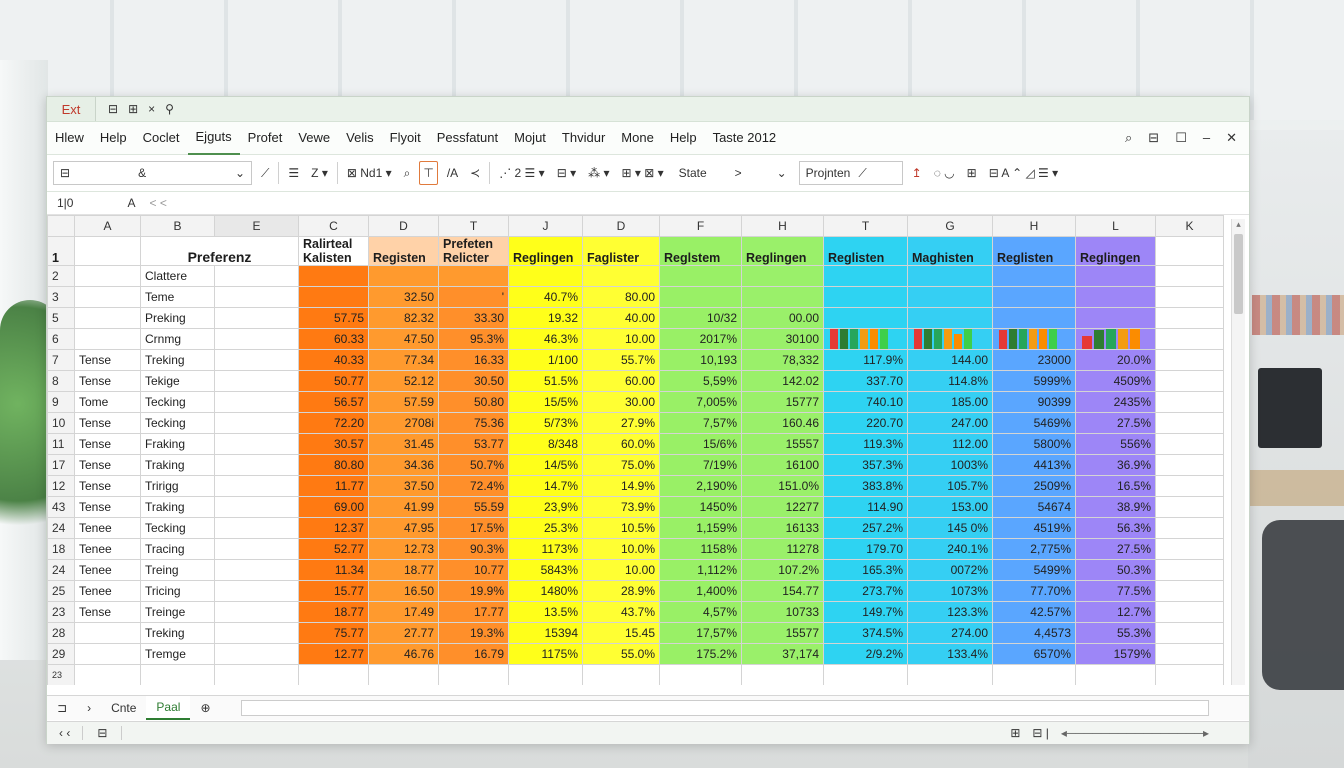 Image resolution: width=1344 pixels, height=768 pixels. What do you see at coordinates (950, 444) in the screenshot?
I see `value-cell: 112.00` at bounding box center [950, 444].